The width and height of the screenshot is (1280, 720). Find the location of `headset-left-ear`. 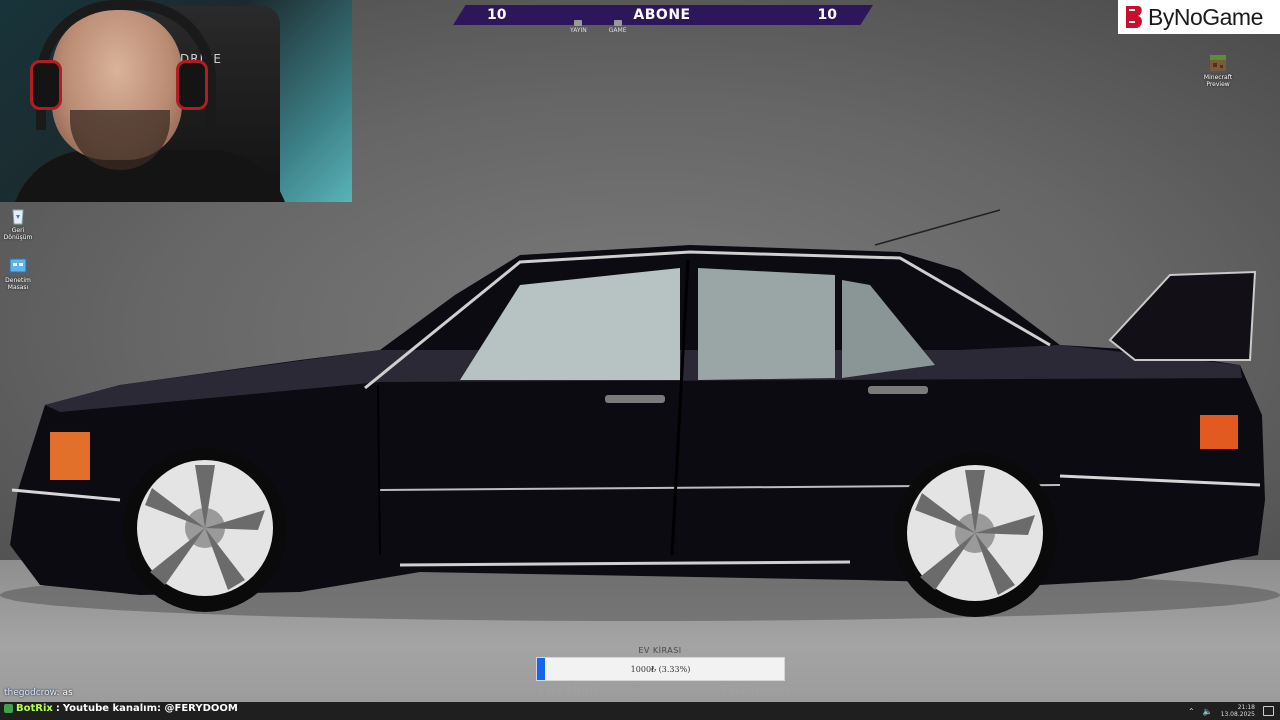

headset-left-ear is located at coordinates (46, 85).